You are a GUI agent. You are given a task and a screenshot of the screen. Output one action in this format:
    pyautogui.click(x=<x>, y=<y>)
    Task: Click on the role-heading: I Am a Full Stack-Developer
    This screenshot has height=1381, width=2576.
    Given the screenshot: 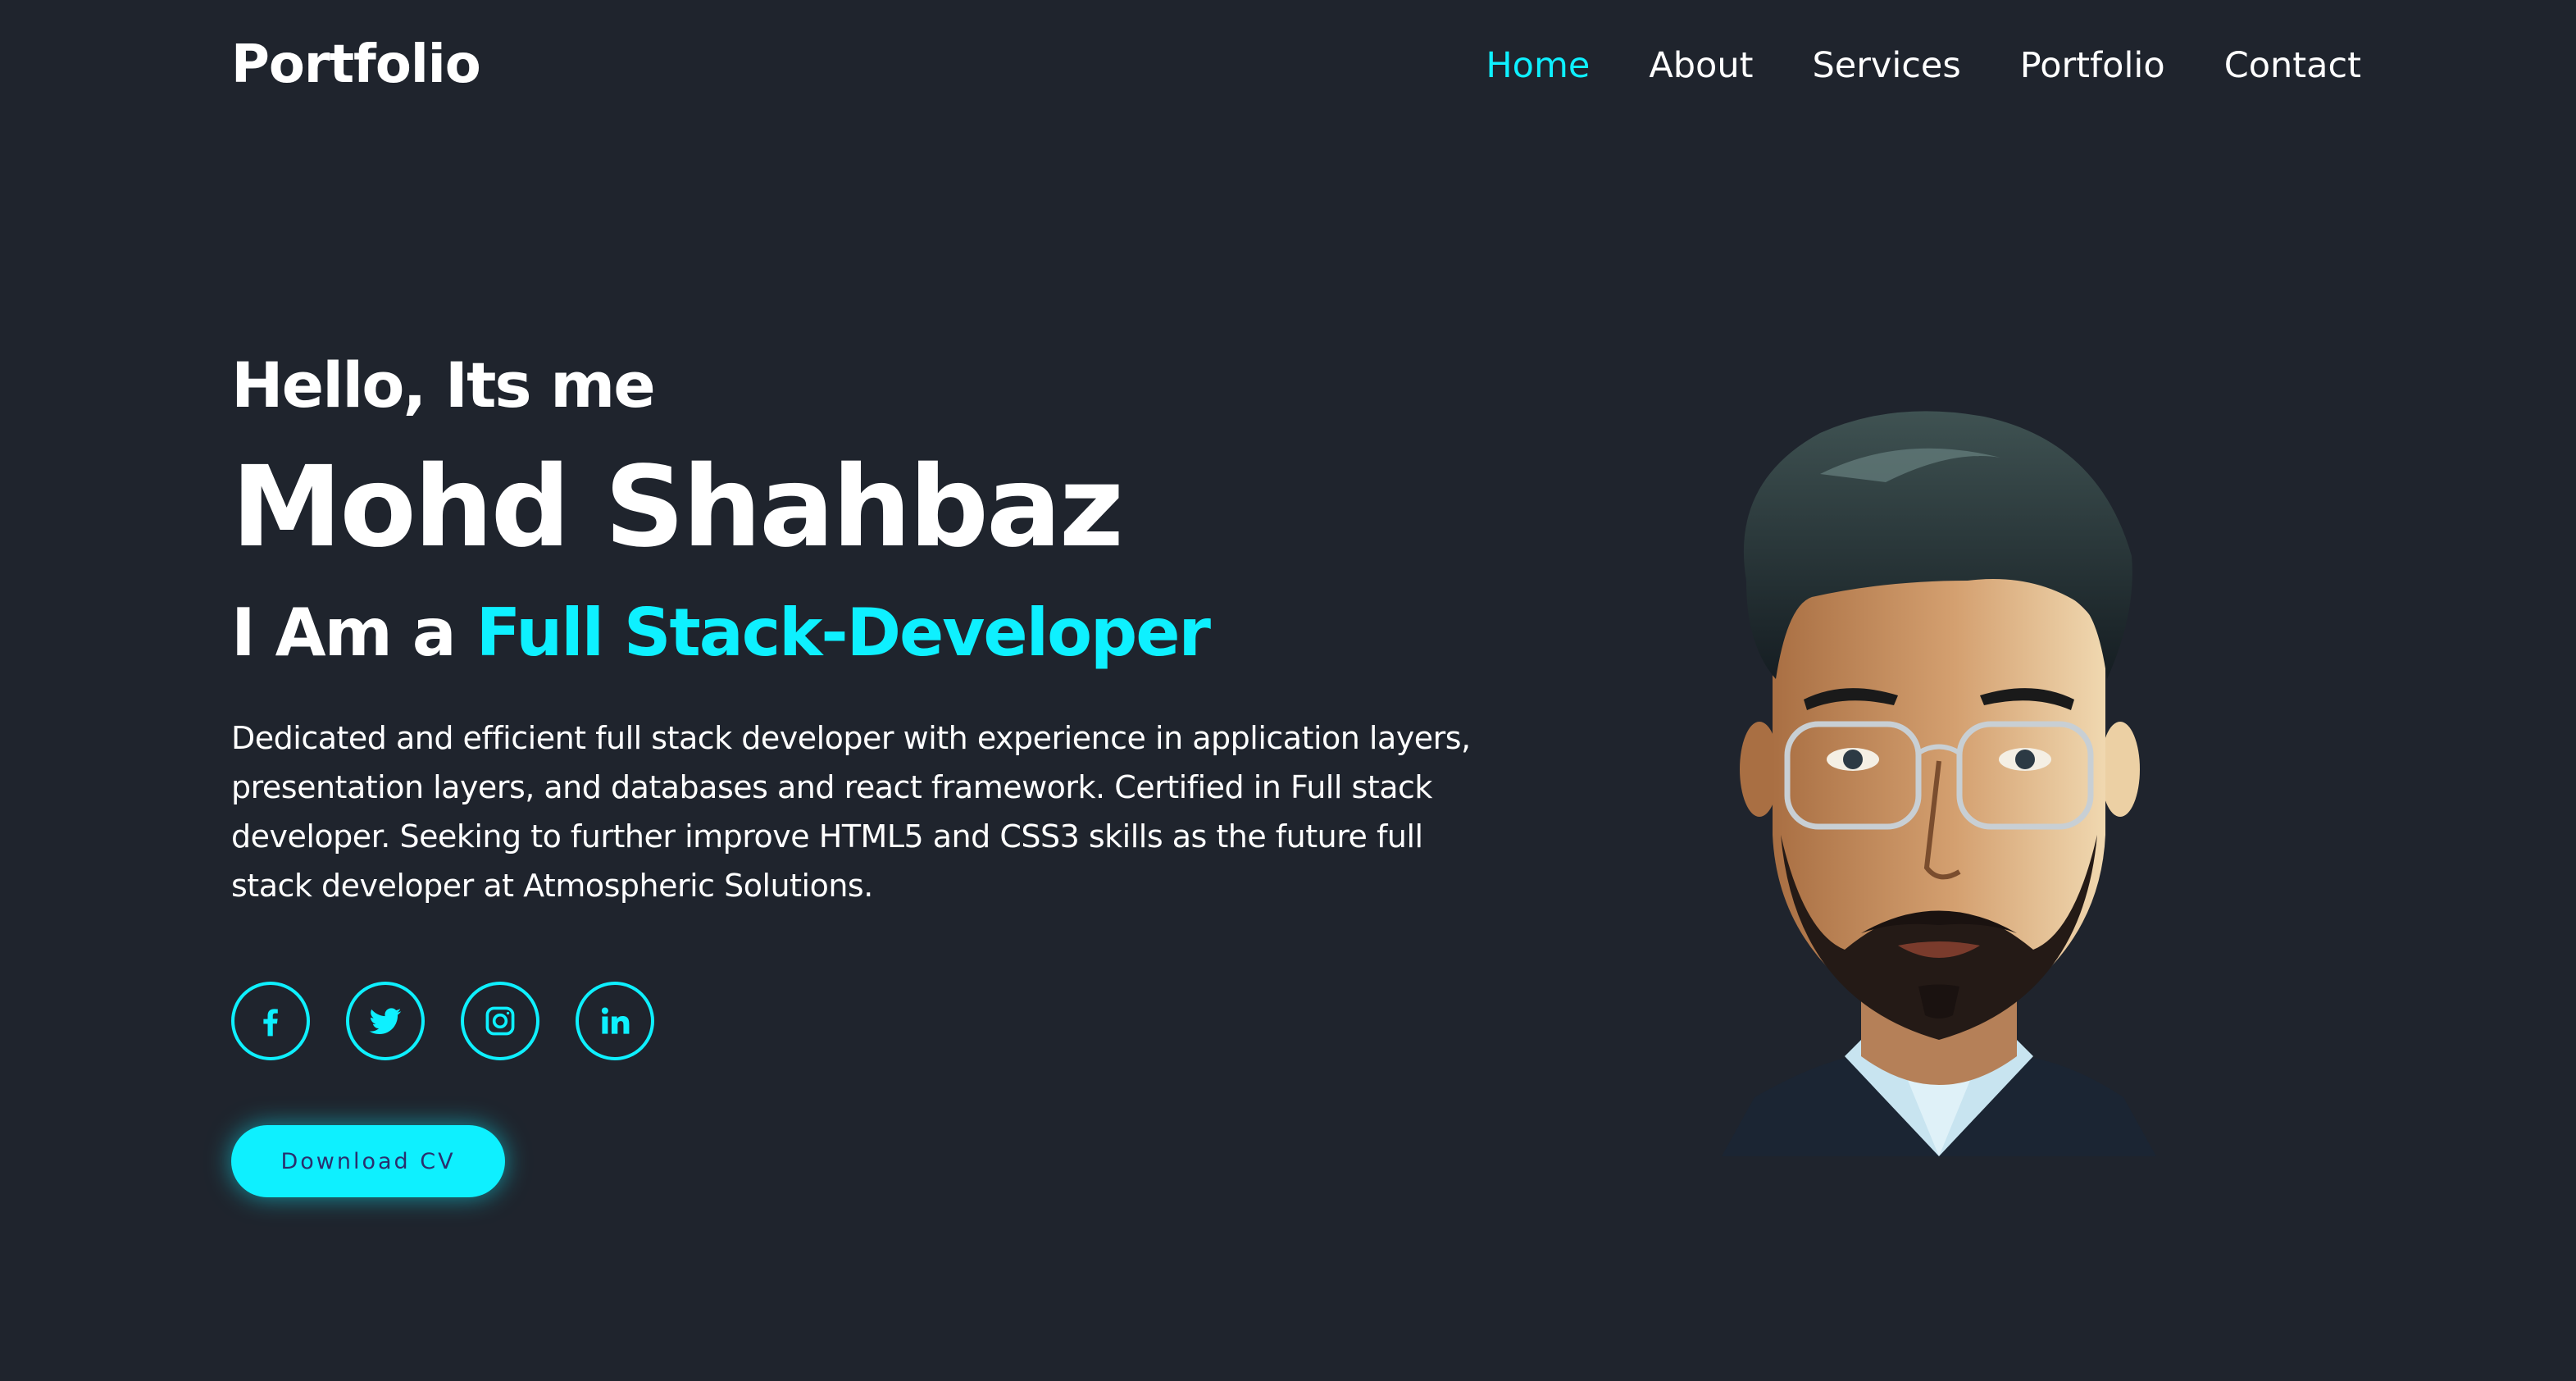 What is the action you would take?
    pyautogui.click(x=863, y=633)
    